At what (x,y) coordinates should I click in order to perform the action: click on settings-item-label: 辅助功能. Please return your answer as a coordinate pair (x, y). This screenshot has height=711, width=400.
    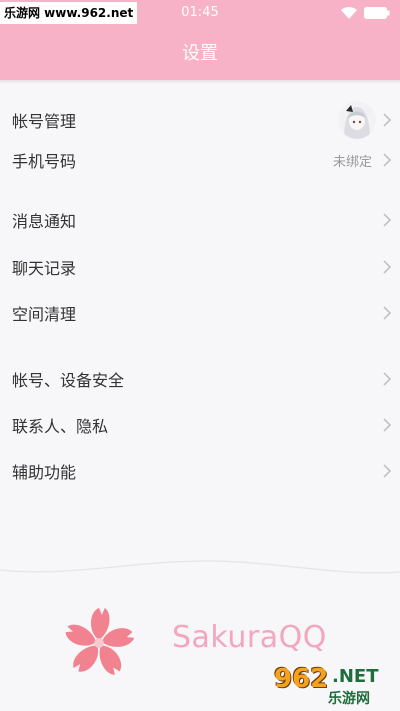
    Looking at the image, I should click on (44, 472).